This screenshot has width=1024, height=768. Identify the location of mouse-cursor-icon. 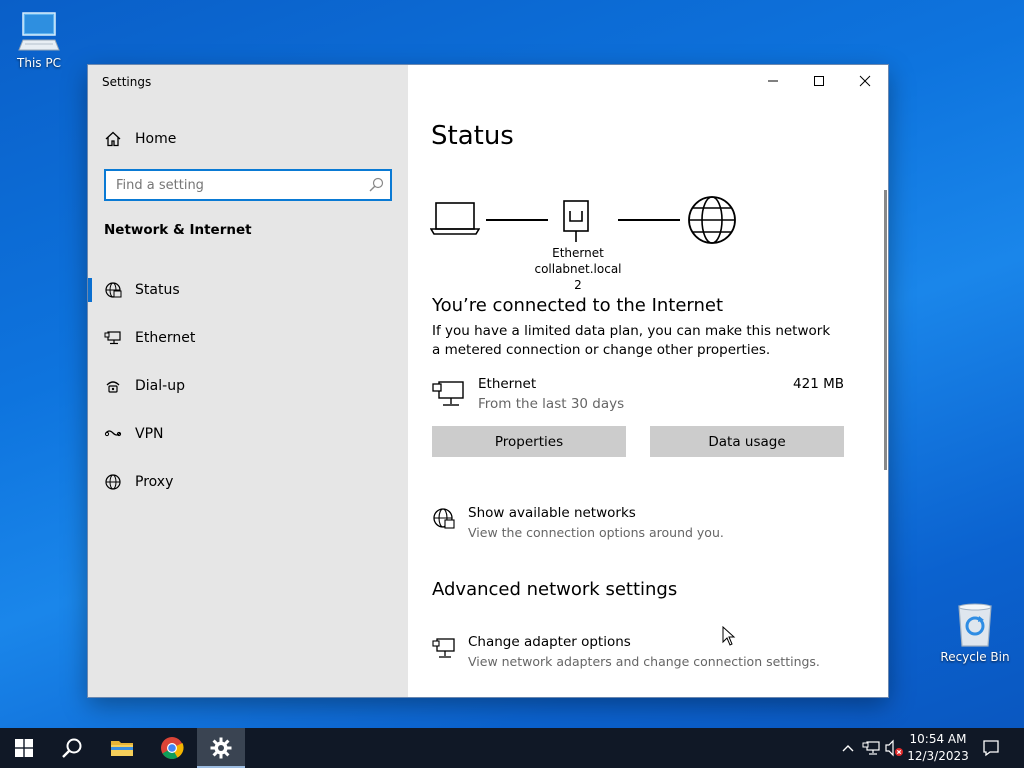
(729, 636).